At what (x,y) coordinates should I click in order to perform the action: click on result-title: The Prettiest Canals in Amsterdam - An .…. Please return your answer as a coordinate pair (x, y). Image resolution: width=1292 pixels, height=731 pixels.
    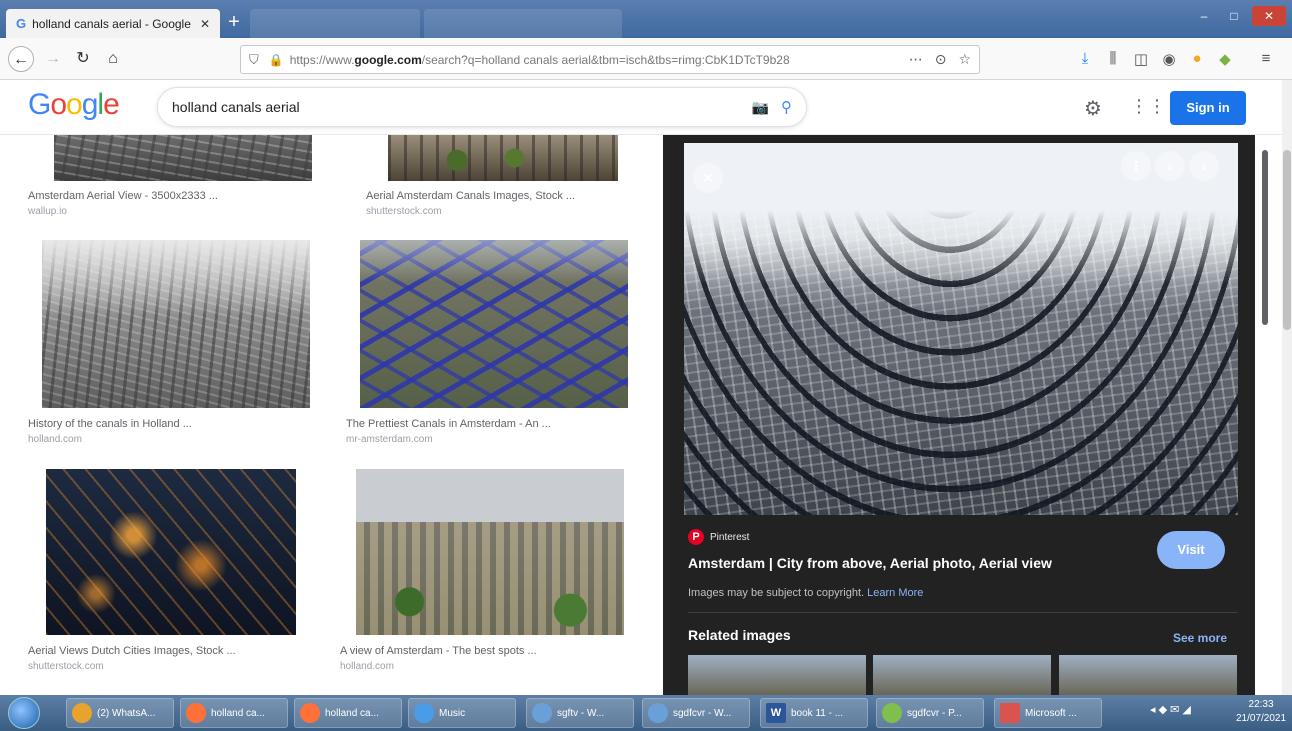
    Looking at the image, I should click on (448, 424).